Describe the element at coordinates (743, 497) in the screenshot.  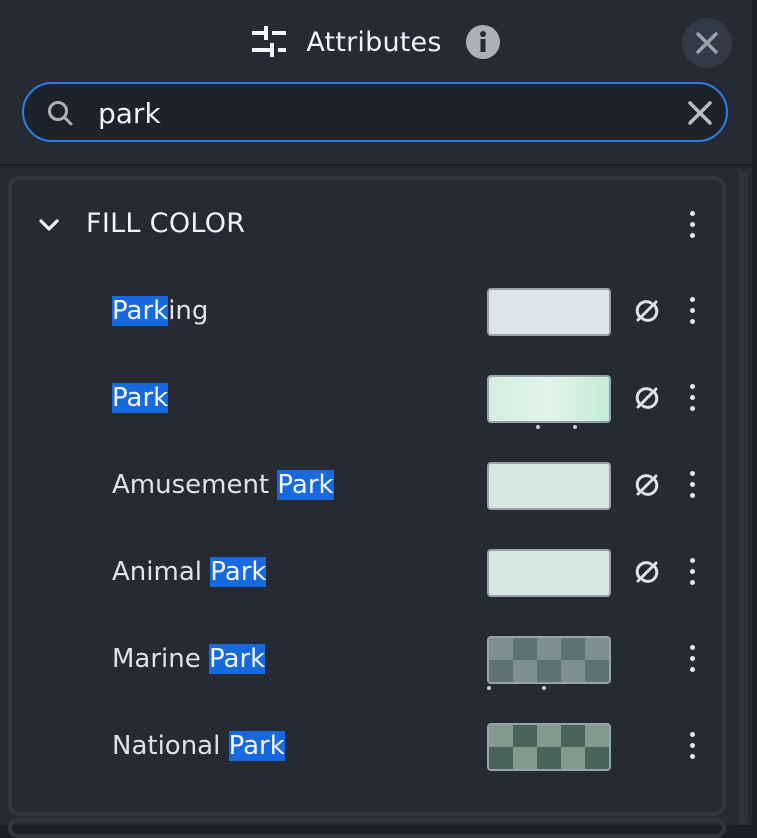
I see `scrollbar` at that location.